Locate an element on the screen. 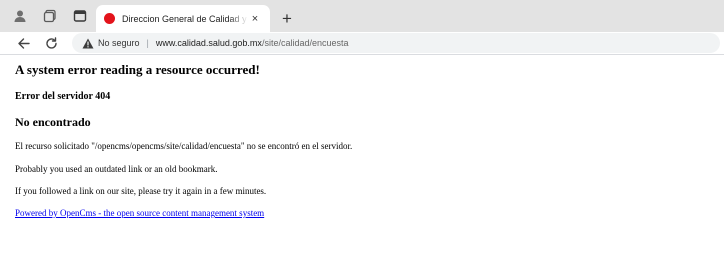 The width and height of the screenshot is (724, 267). tab-strip-icons is located at coordinates (45, 16).